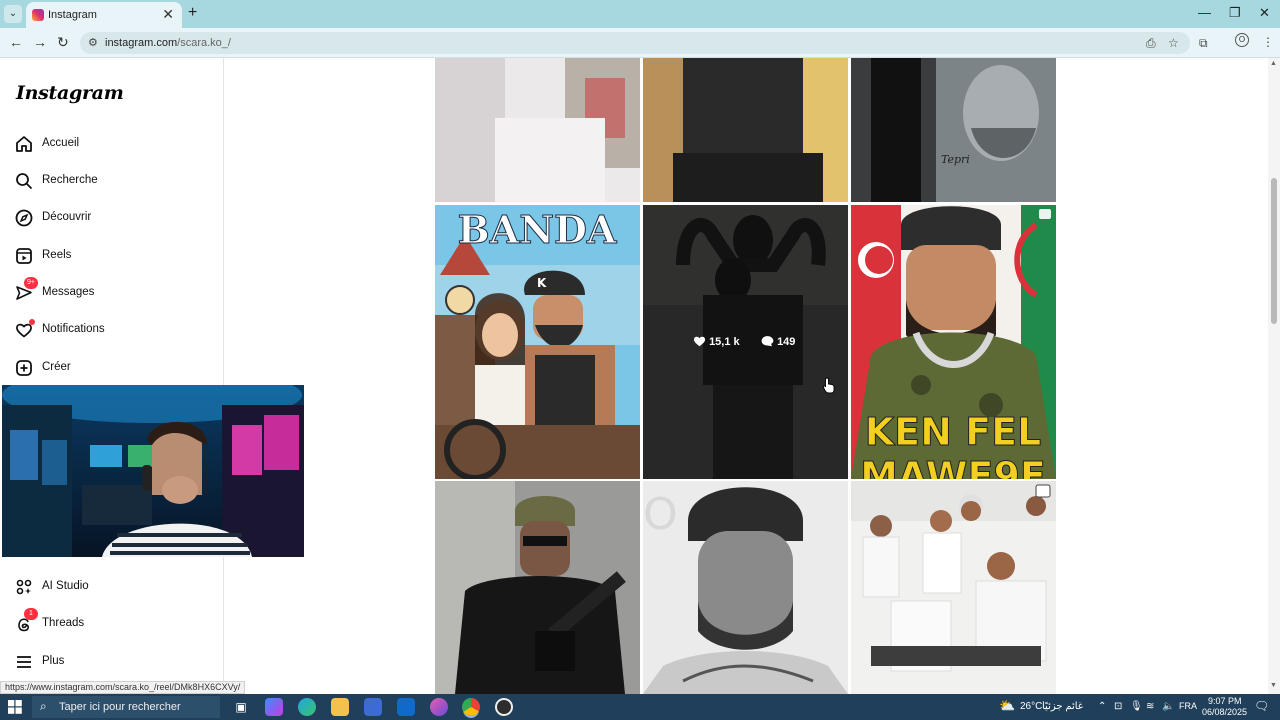 This screenshot has width=1280, height=720. Describe the element at coordinates (57, 255) in the screenshot. I see `sidebar-item-label: Reels` at that location.